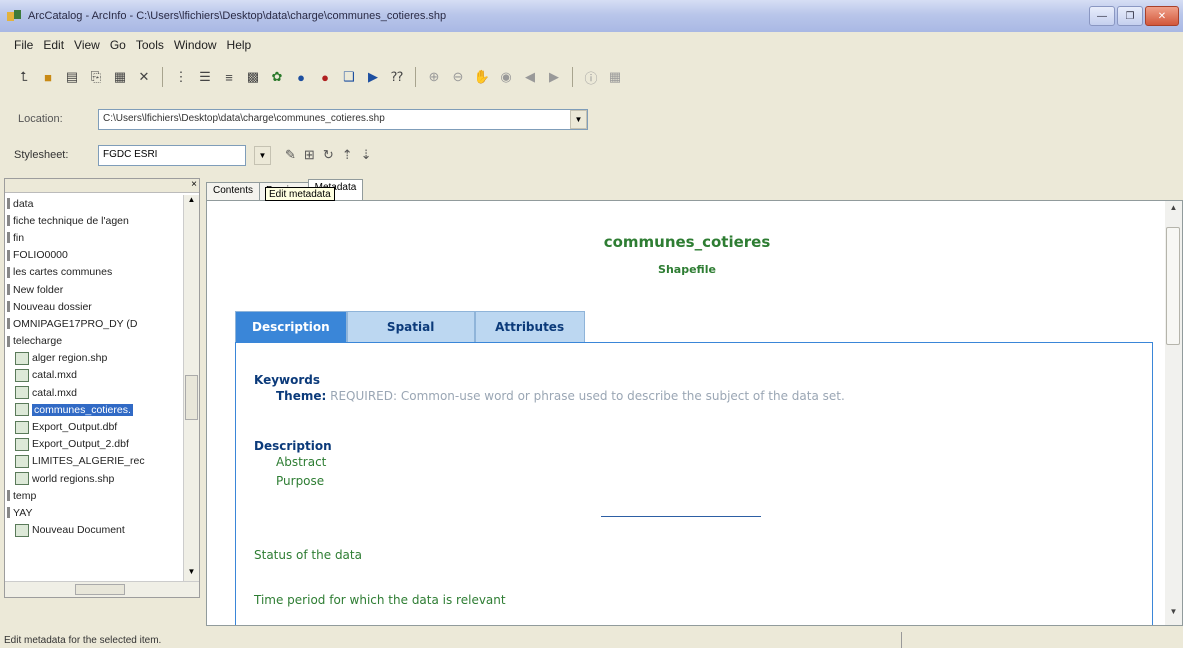 This screenshot has height=648, width=1183. Describe the element at coordinates (1130, 16) in the screenshot. I see `maximize-button: ❐` at that location.